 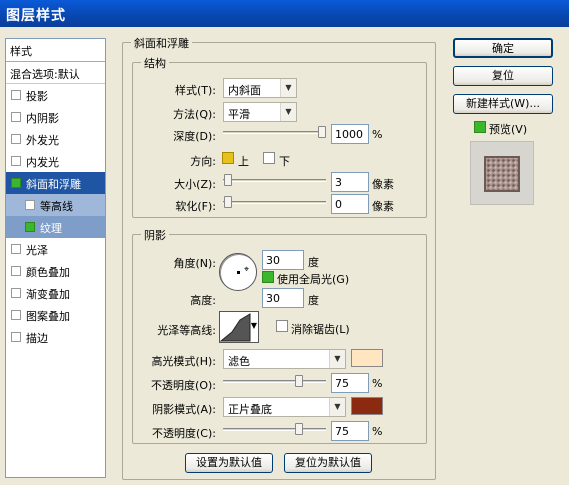 What do you see at coordinates (284, 161) in the screenshot?
I see `direction-down-label: 下` at bounding box center [284, 161].